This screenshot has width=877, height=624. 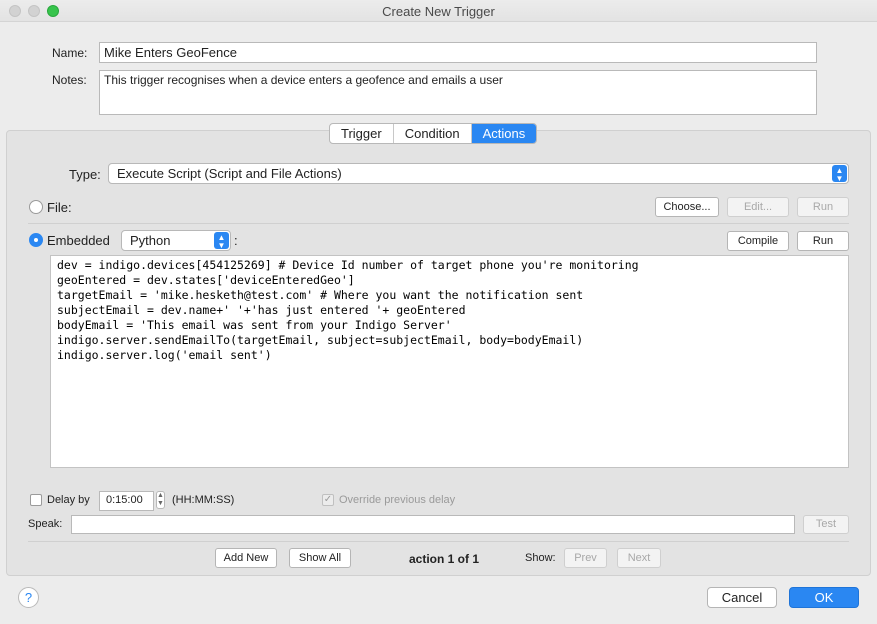 I want to click on tab-trigger: Trigger, so click(x=362, y=133).